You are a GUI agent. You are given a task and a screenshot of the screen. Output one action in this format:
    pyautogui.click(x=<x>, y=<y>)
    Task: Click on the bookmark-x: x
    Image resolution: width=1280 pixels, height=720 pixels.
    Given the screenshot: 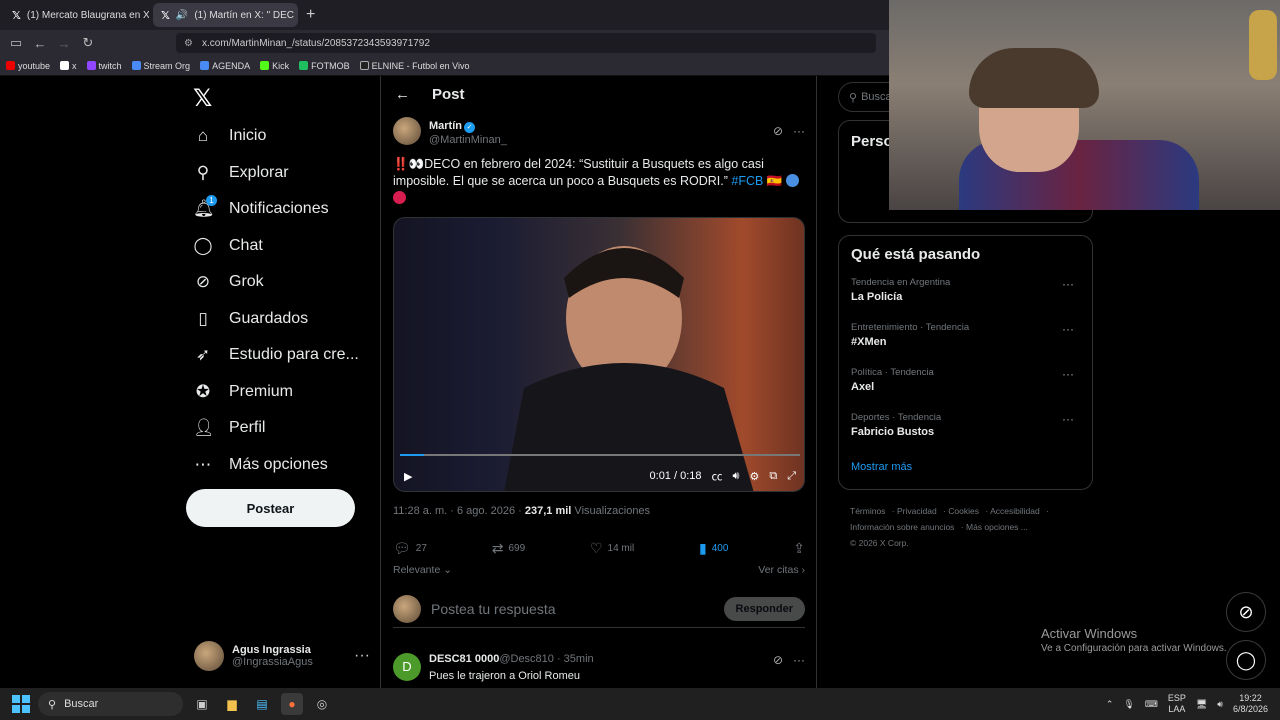 What is the action you would take?
    pyautogui.click(x=68, y=66)
    